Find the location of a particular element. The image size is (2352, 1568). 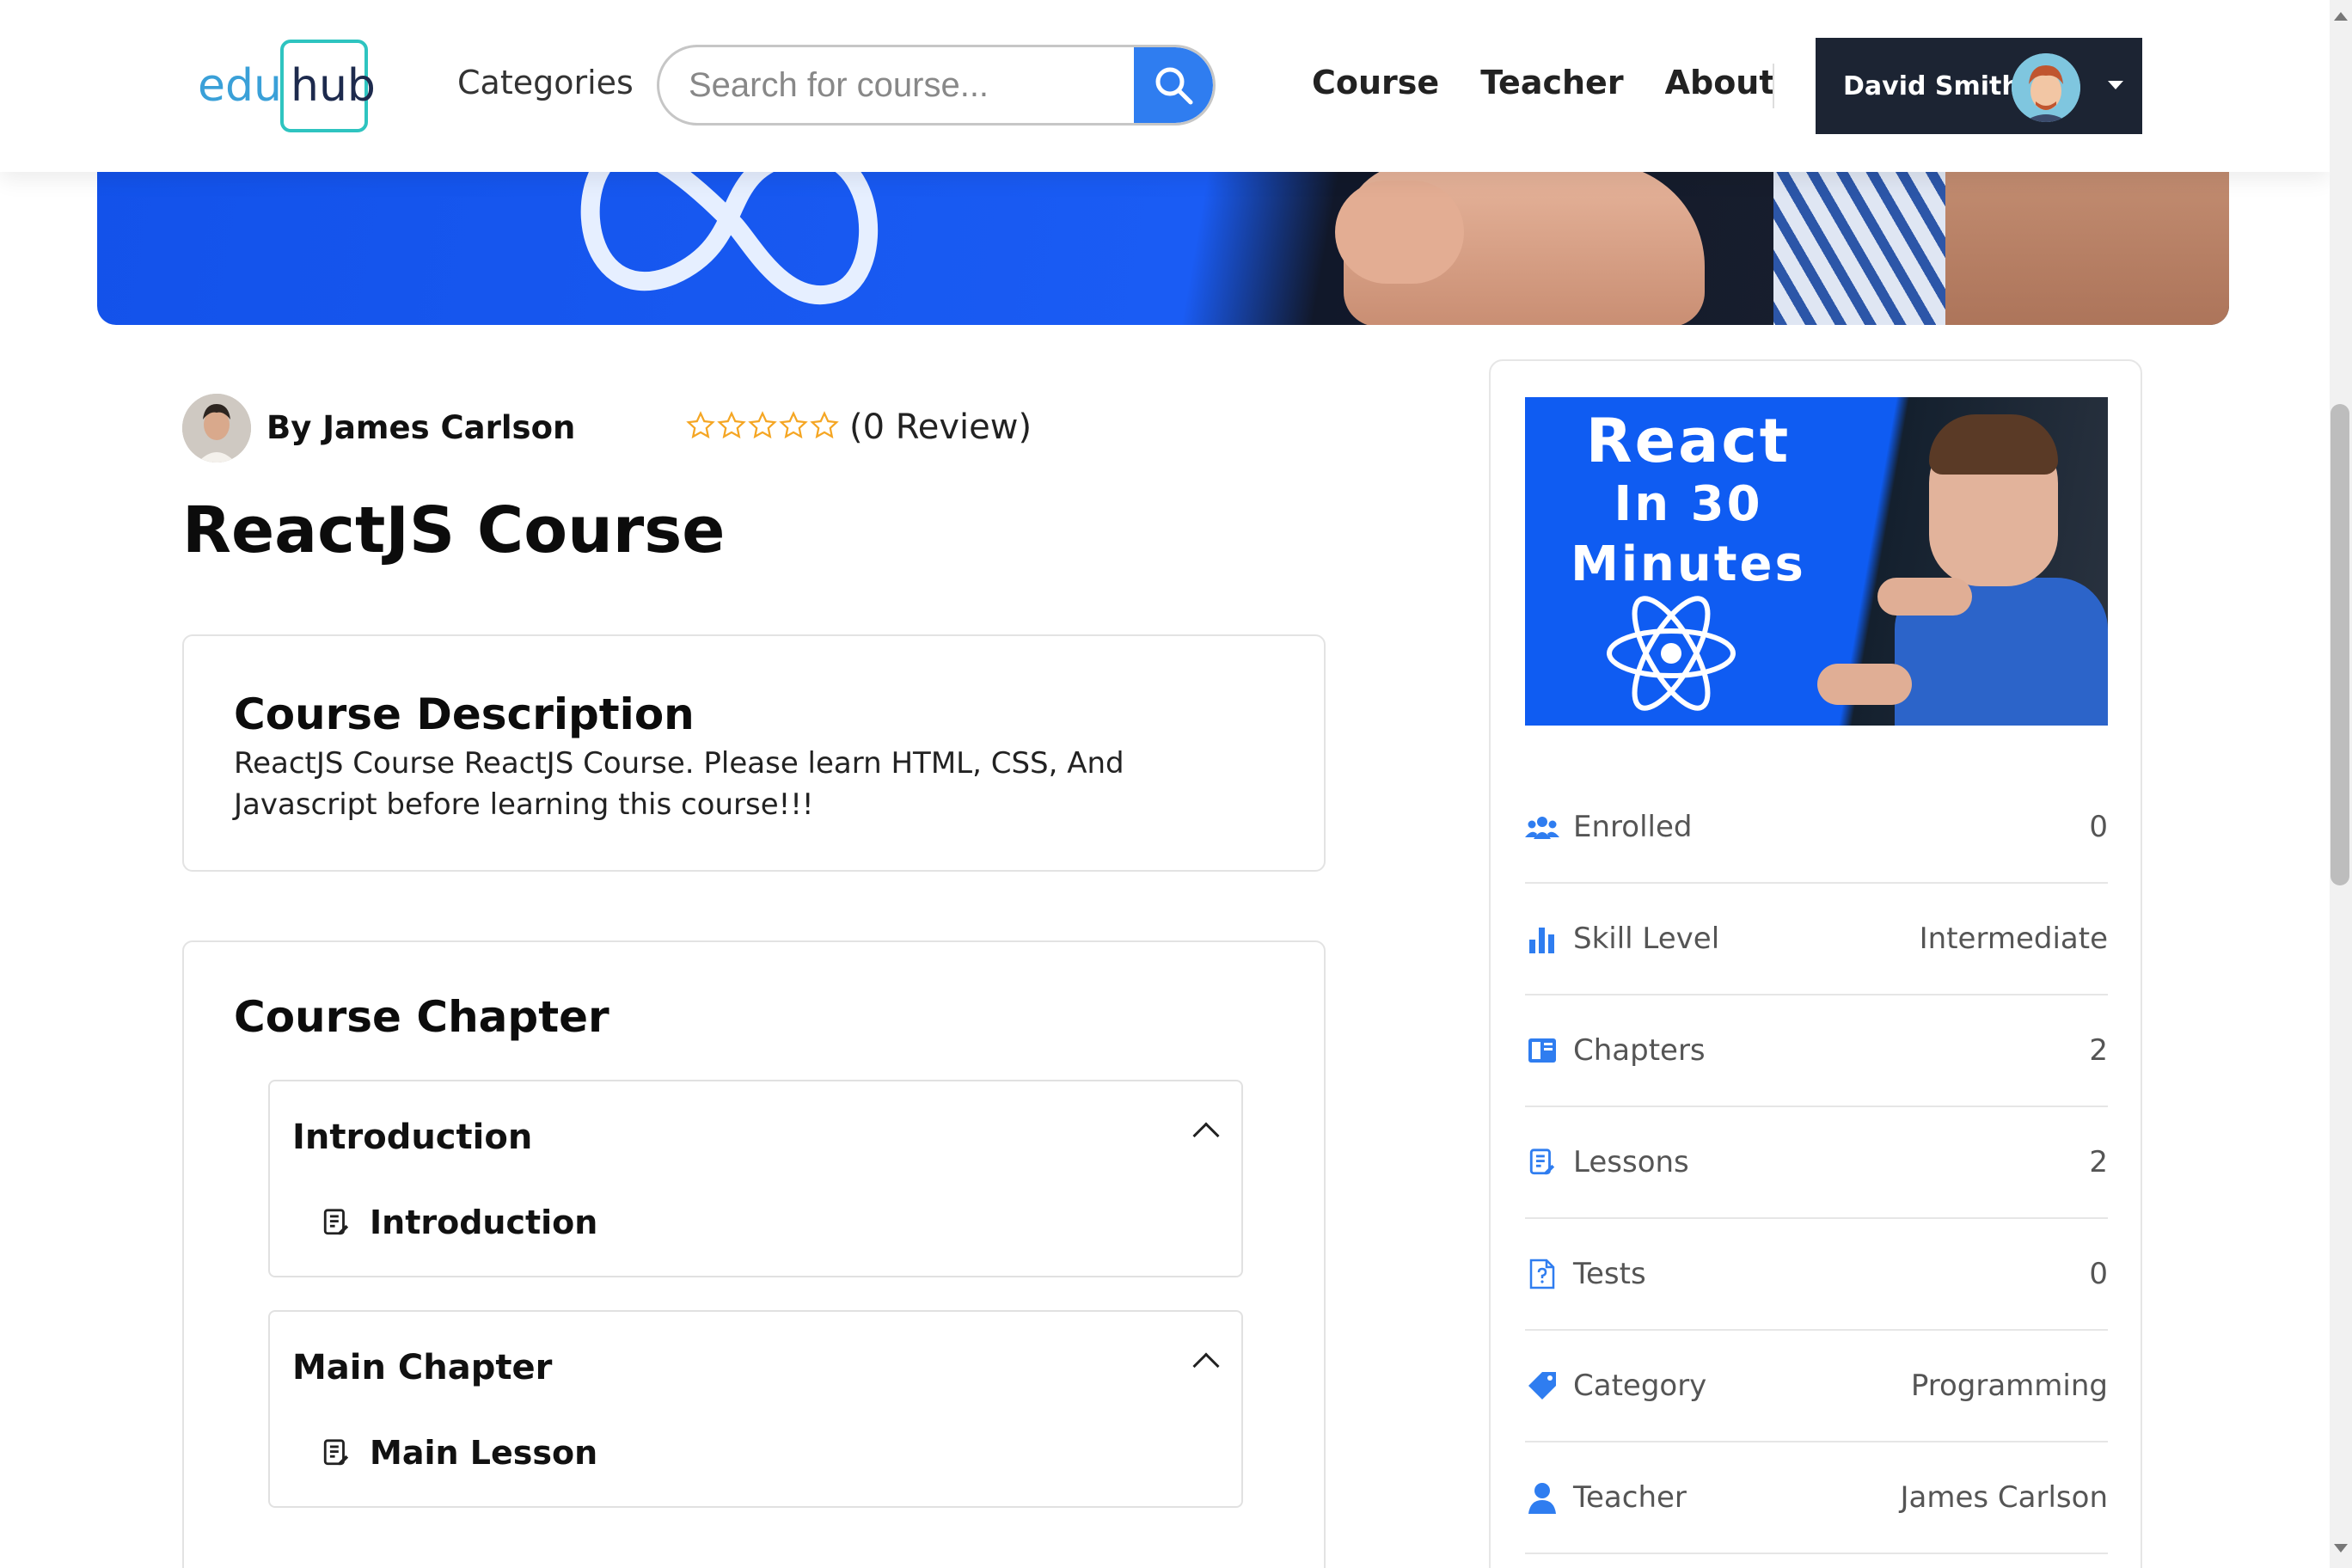

thumbnail-line: Minutes is located at coordinates (1688, 564).